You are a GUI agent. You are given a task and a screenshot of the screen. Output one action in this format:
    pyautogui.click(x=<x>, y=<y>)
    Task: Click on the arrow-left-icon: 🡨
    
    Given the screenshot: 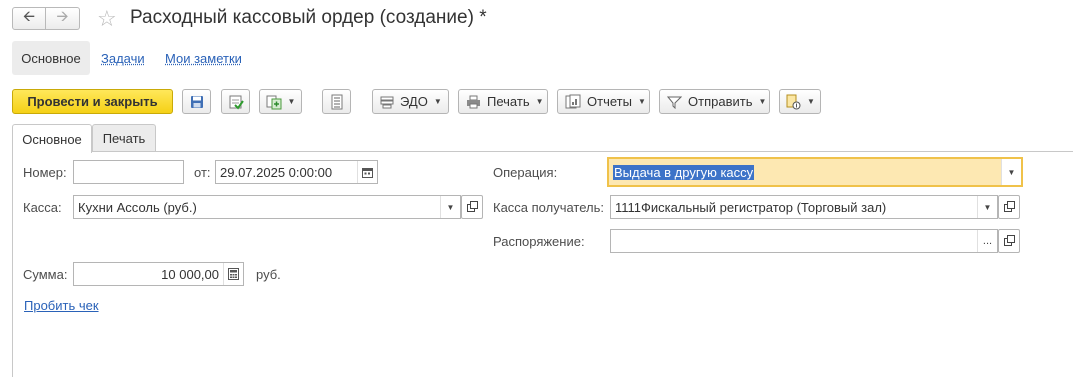 What is the action you would take?
    pyautogui.click(x=29, y=16)
    